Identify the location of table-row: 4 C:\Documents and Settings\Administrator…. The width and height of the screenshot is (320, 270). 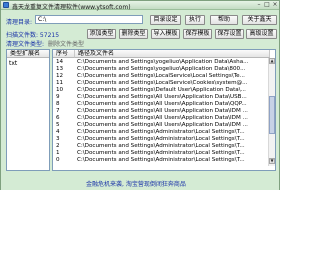
(160, 132).